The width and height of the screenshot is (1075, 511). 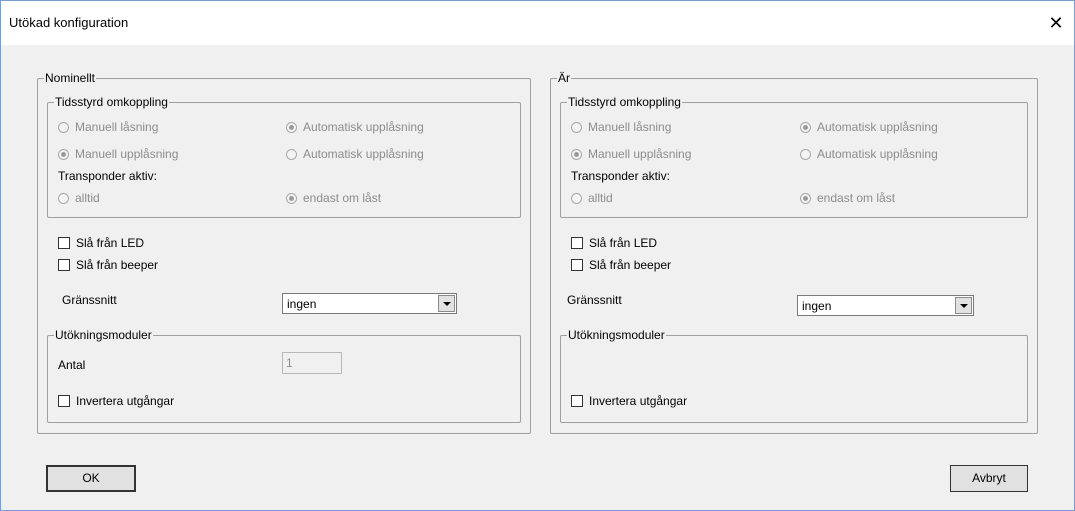 I want to click on radio-auto-unlock: Automatisk upplåsning, so click(x=355, y=127).